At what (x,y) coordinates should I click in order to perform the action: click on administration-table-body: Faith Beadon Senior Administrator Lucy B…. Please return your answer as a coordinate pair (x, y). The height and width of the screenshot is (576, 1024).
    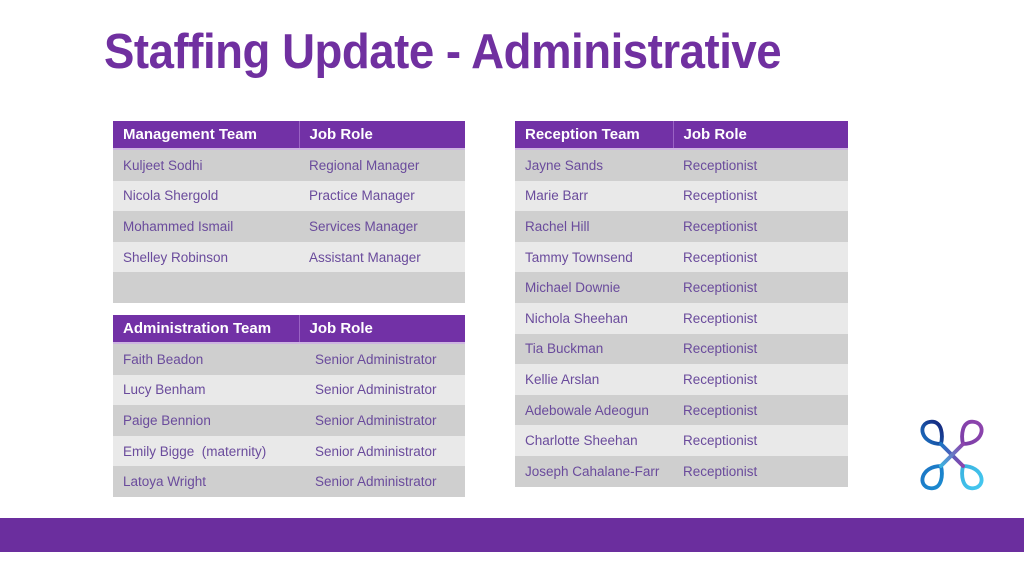
    Looking at the image, I should click on (289, 420).